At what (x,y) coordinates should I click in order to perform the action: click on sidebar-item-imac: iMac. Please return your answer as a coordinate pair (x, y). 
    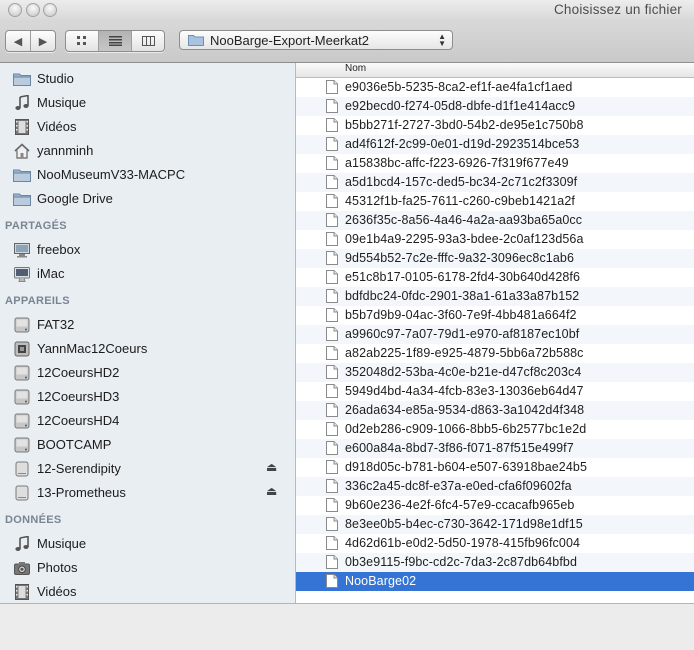
    Looking at the image, I should click on (147, 274).